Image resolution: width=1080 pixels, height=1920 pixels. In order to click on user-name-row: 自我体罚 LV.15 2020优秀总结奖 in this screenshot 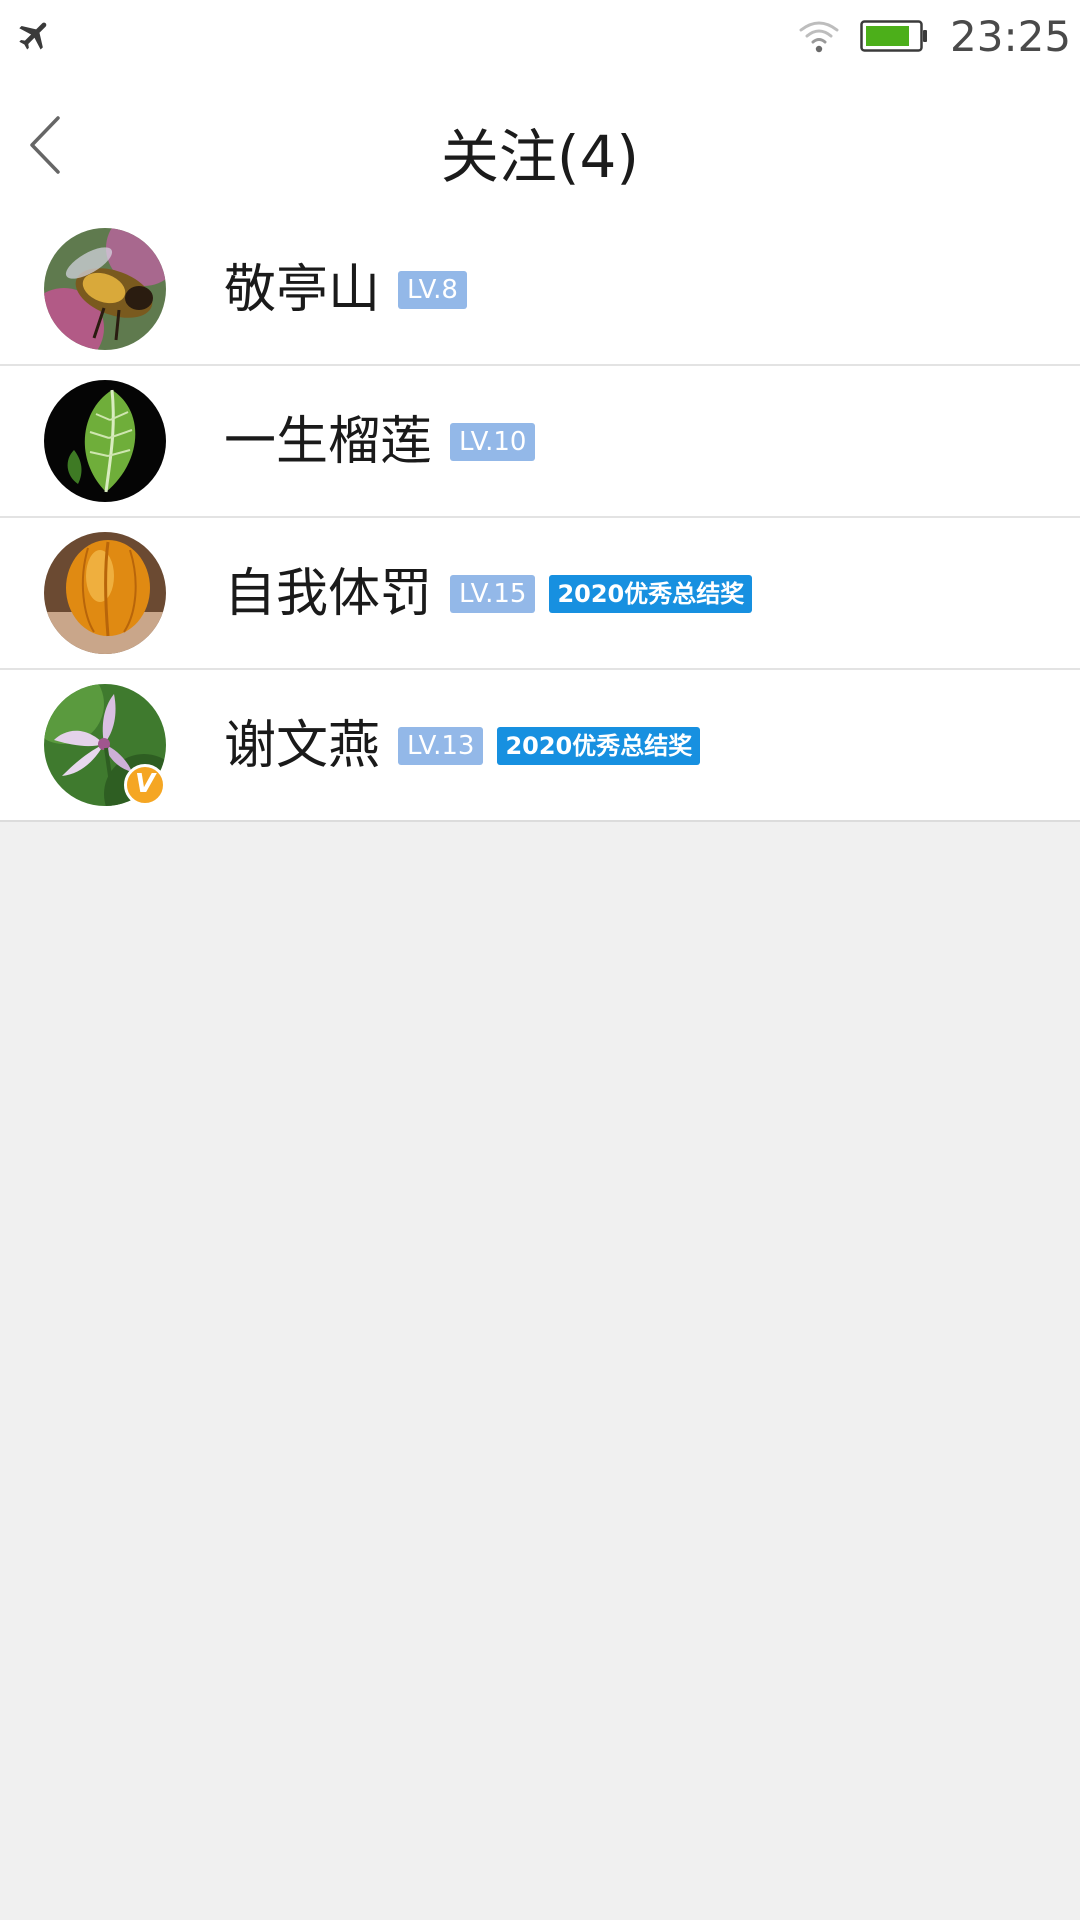, I will do `click(488, 594)`.